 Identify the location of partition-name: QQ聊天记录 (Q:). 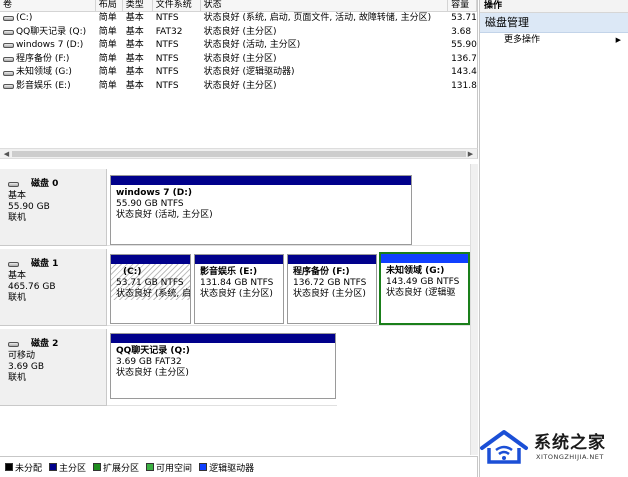
(153, 351).